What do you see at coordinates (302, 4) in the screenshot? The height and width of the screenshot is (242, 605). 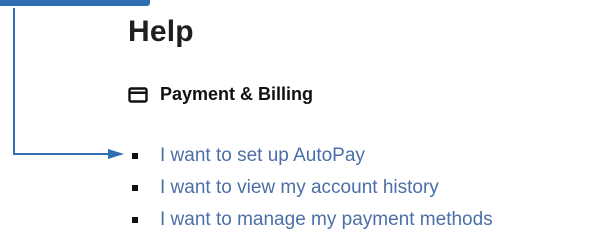 I see `top-strip` at bounding box center [302, 4].